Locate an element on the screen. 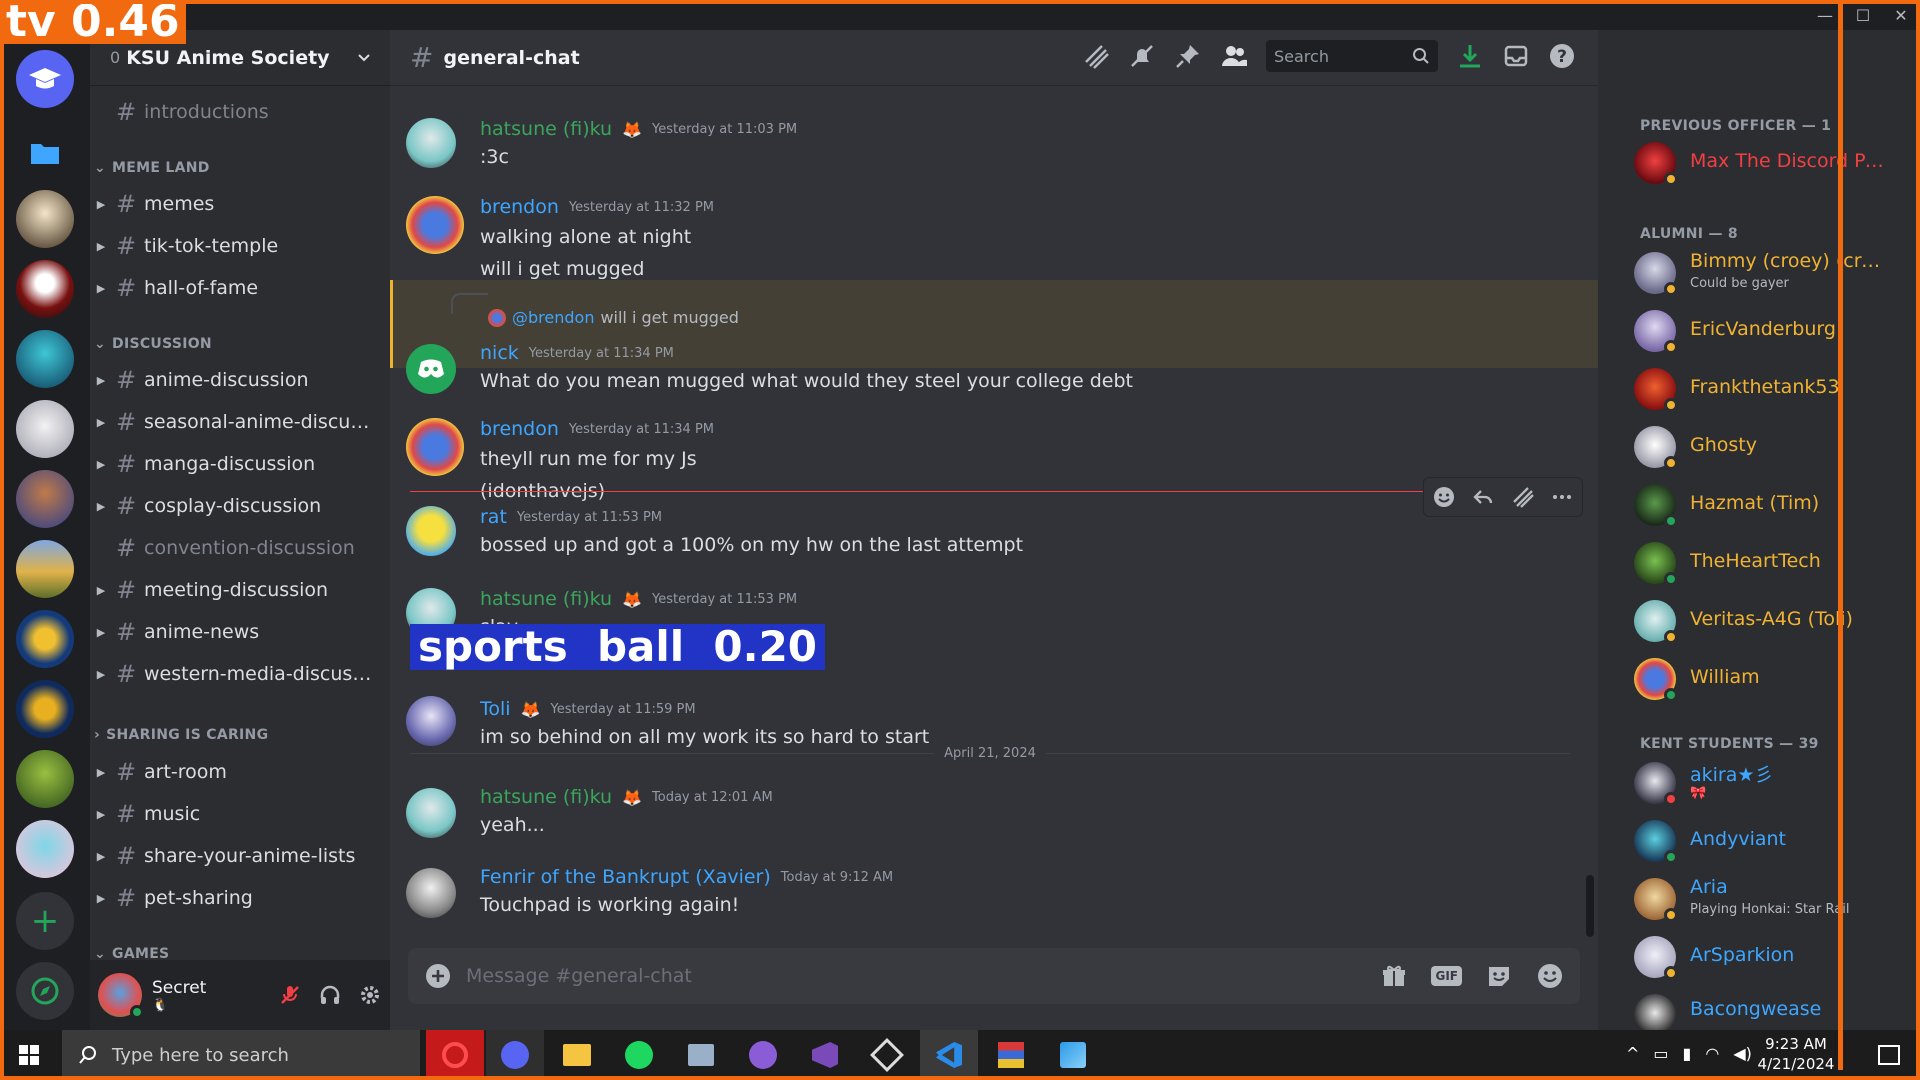  close-button: ✕ is located at coordinates (1901, 15).